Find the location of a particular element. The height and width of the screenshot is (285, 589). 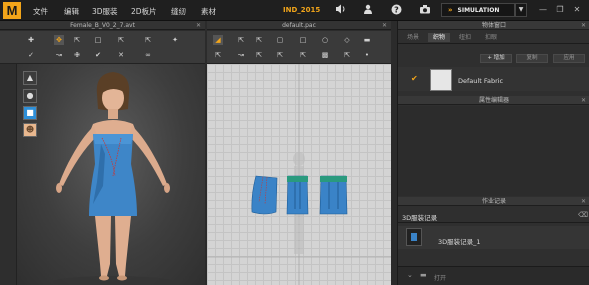

history-header: 3D服装记录 is located at coordinates (420, 218).